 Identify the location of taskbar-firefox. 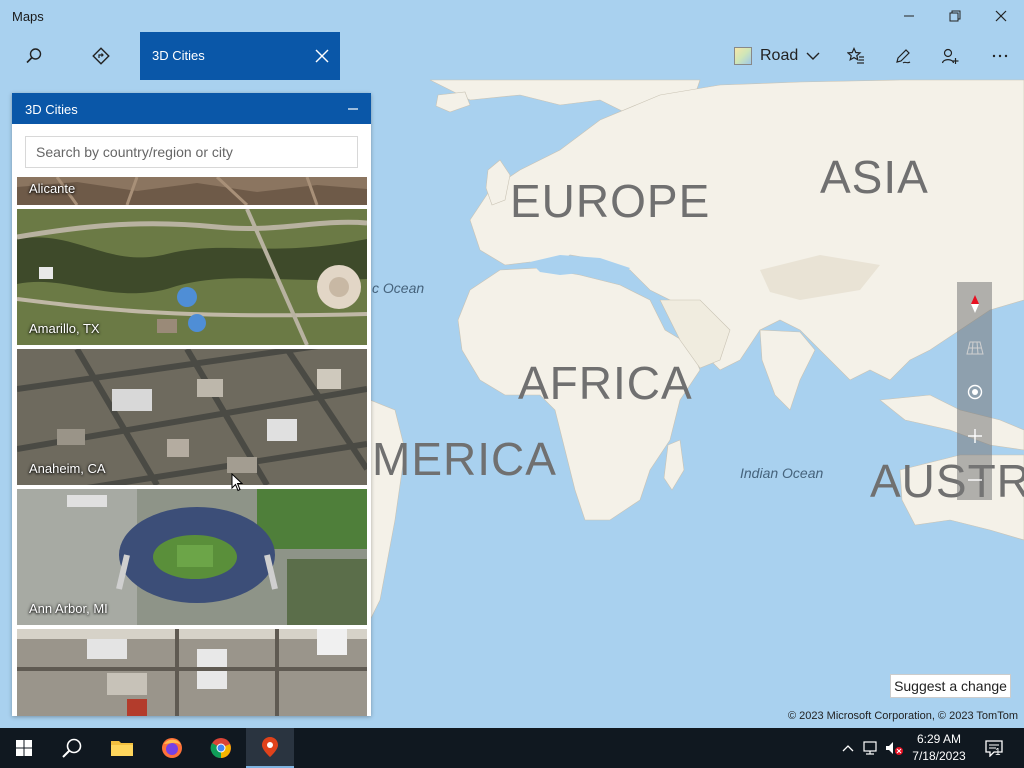
(172, 748).